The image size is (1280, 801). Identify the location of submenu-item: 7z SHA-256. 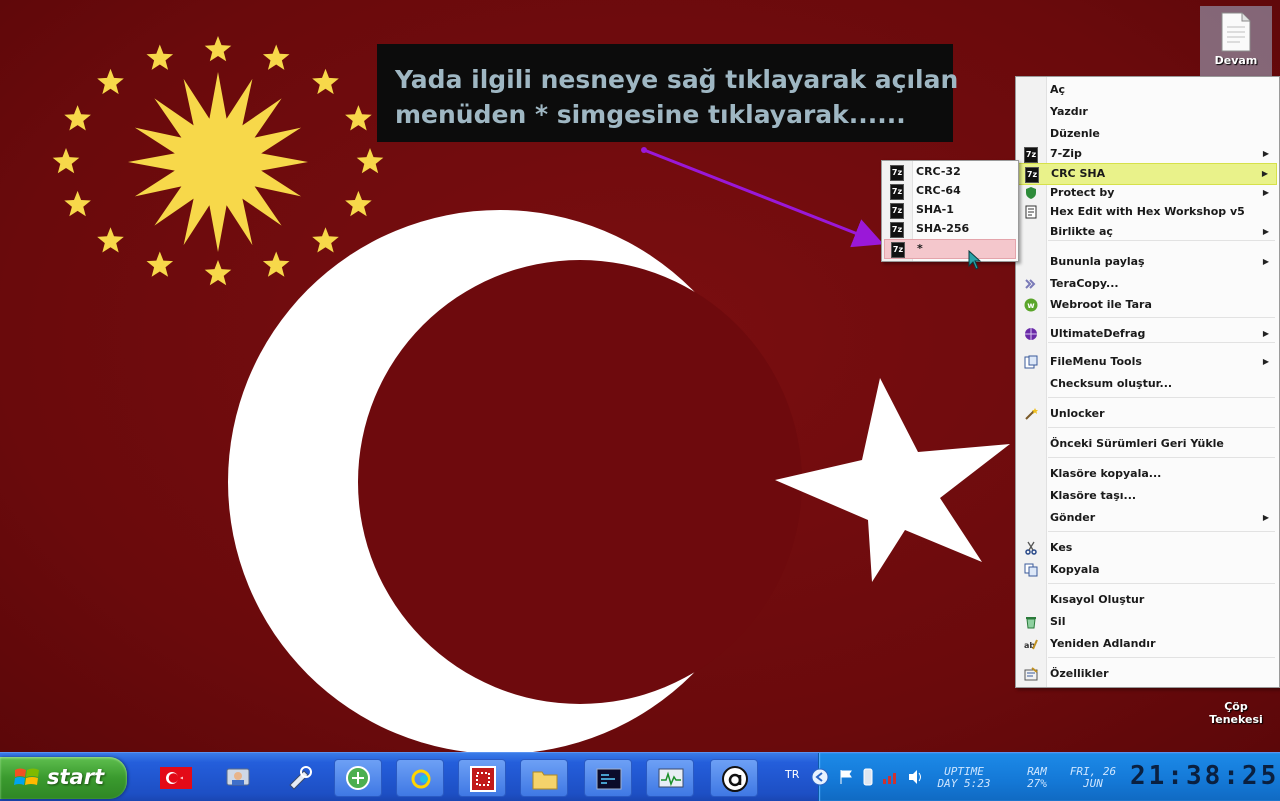
(950, 229).